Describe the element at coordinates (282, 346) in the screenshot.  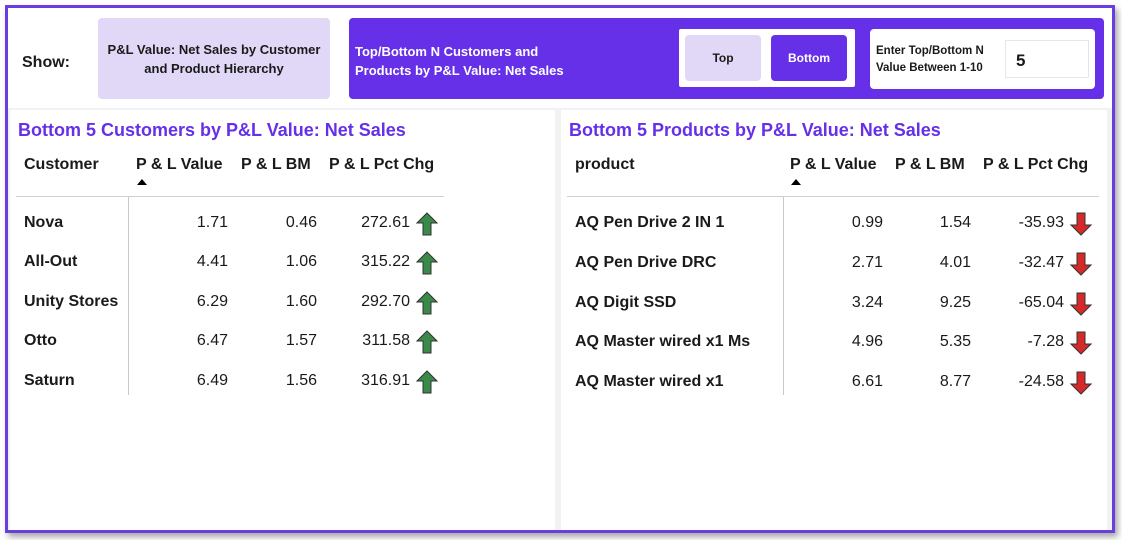
I see `table-row: Otto 6.47 1.57 311.58` at that location.